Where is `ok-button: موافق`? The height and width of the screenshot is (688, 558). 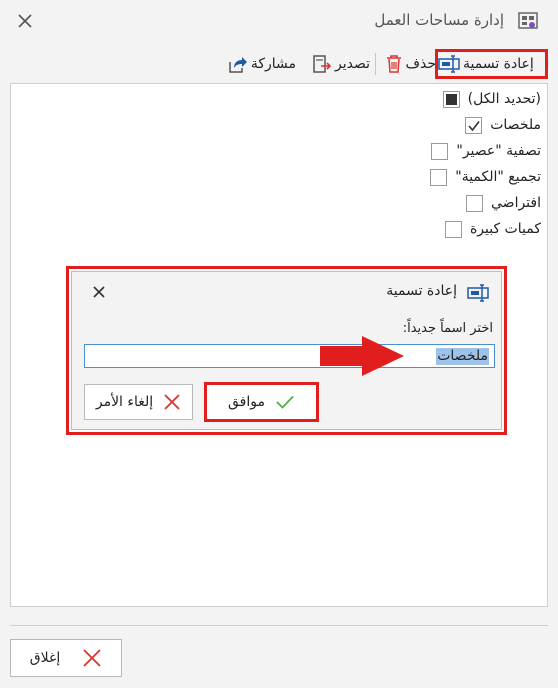 ok-button: موافق is located at coordinates (261, 402).